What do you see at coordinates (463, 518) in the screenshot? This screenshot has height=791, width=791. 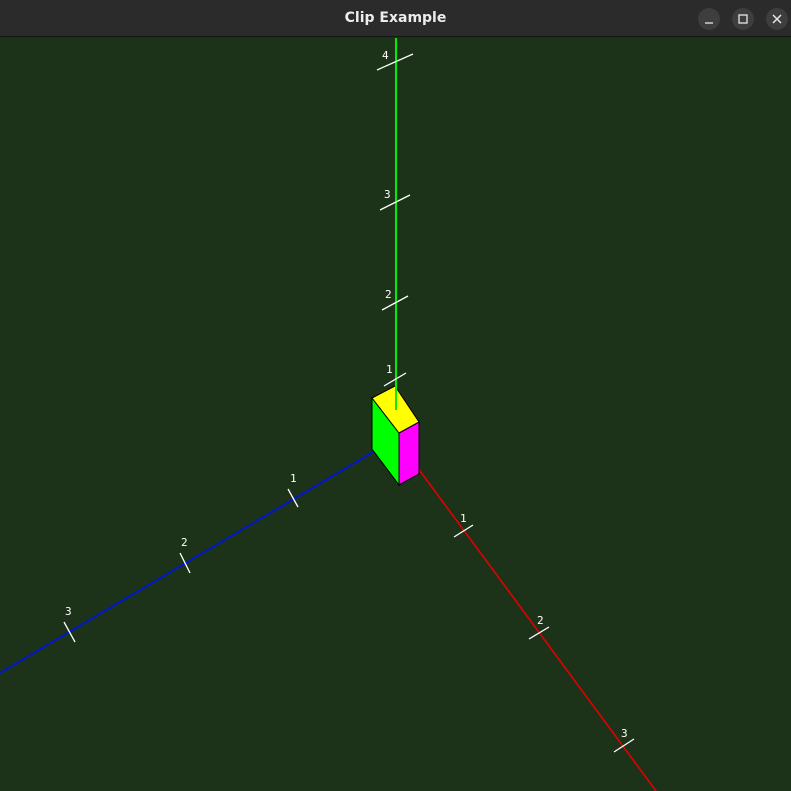 I see `x-tick-label: 1` at bounding box center [463, 518].